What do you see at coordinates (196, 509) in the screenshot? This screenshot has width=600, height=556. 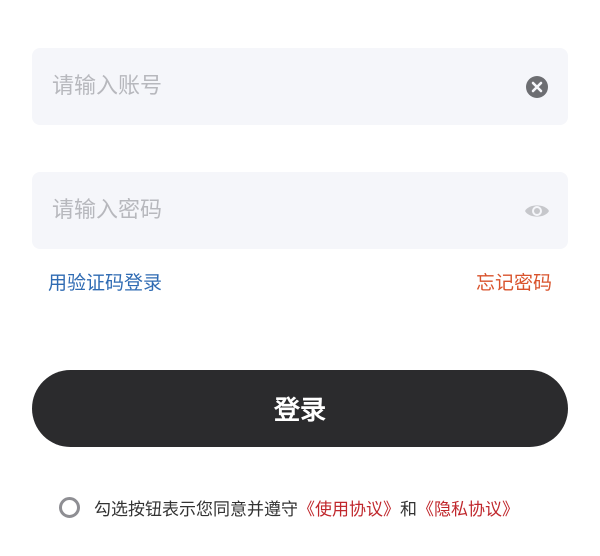 I see `agreement-text: 勾选按钮表示您同意并遵守` at bounding box center [196, 509].